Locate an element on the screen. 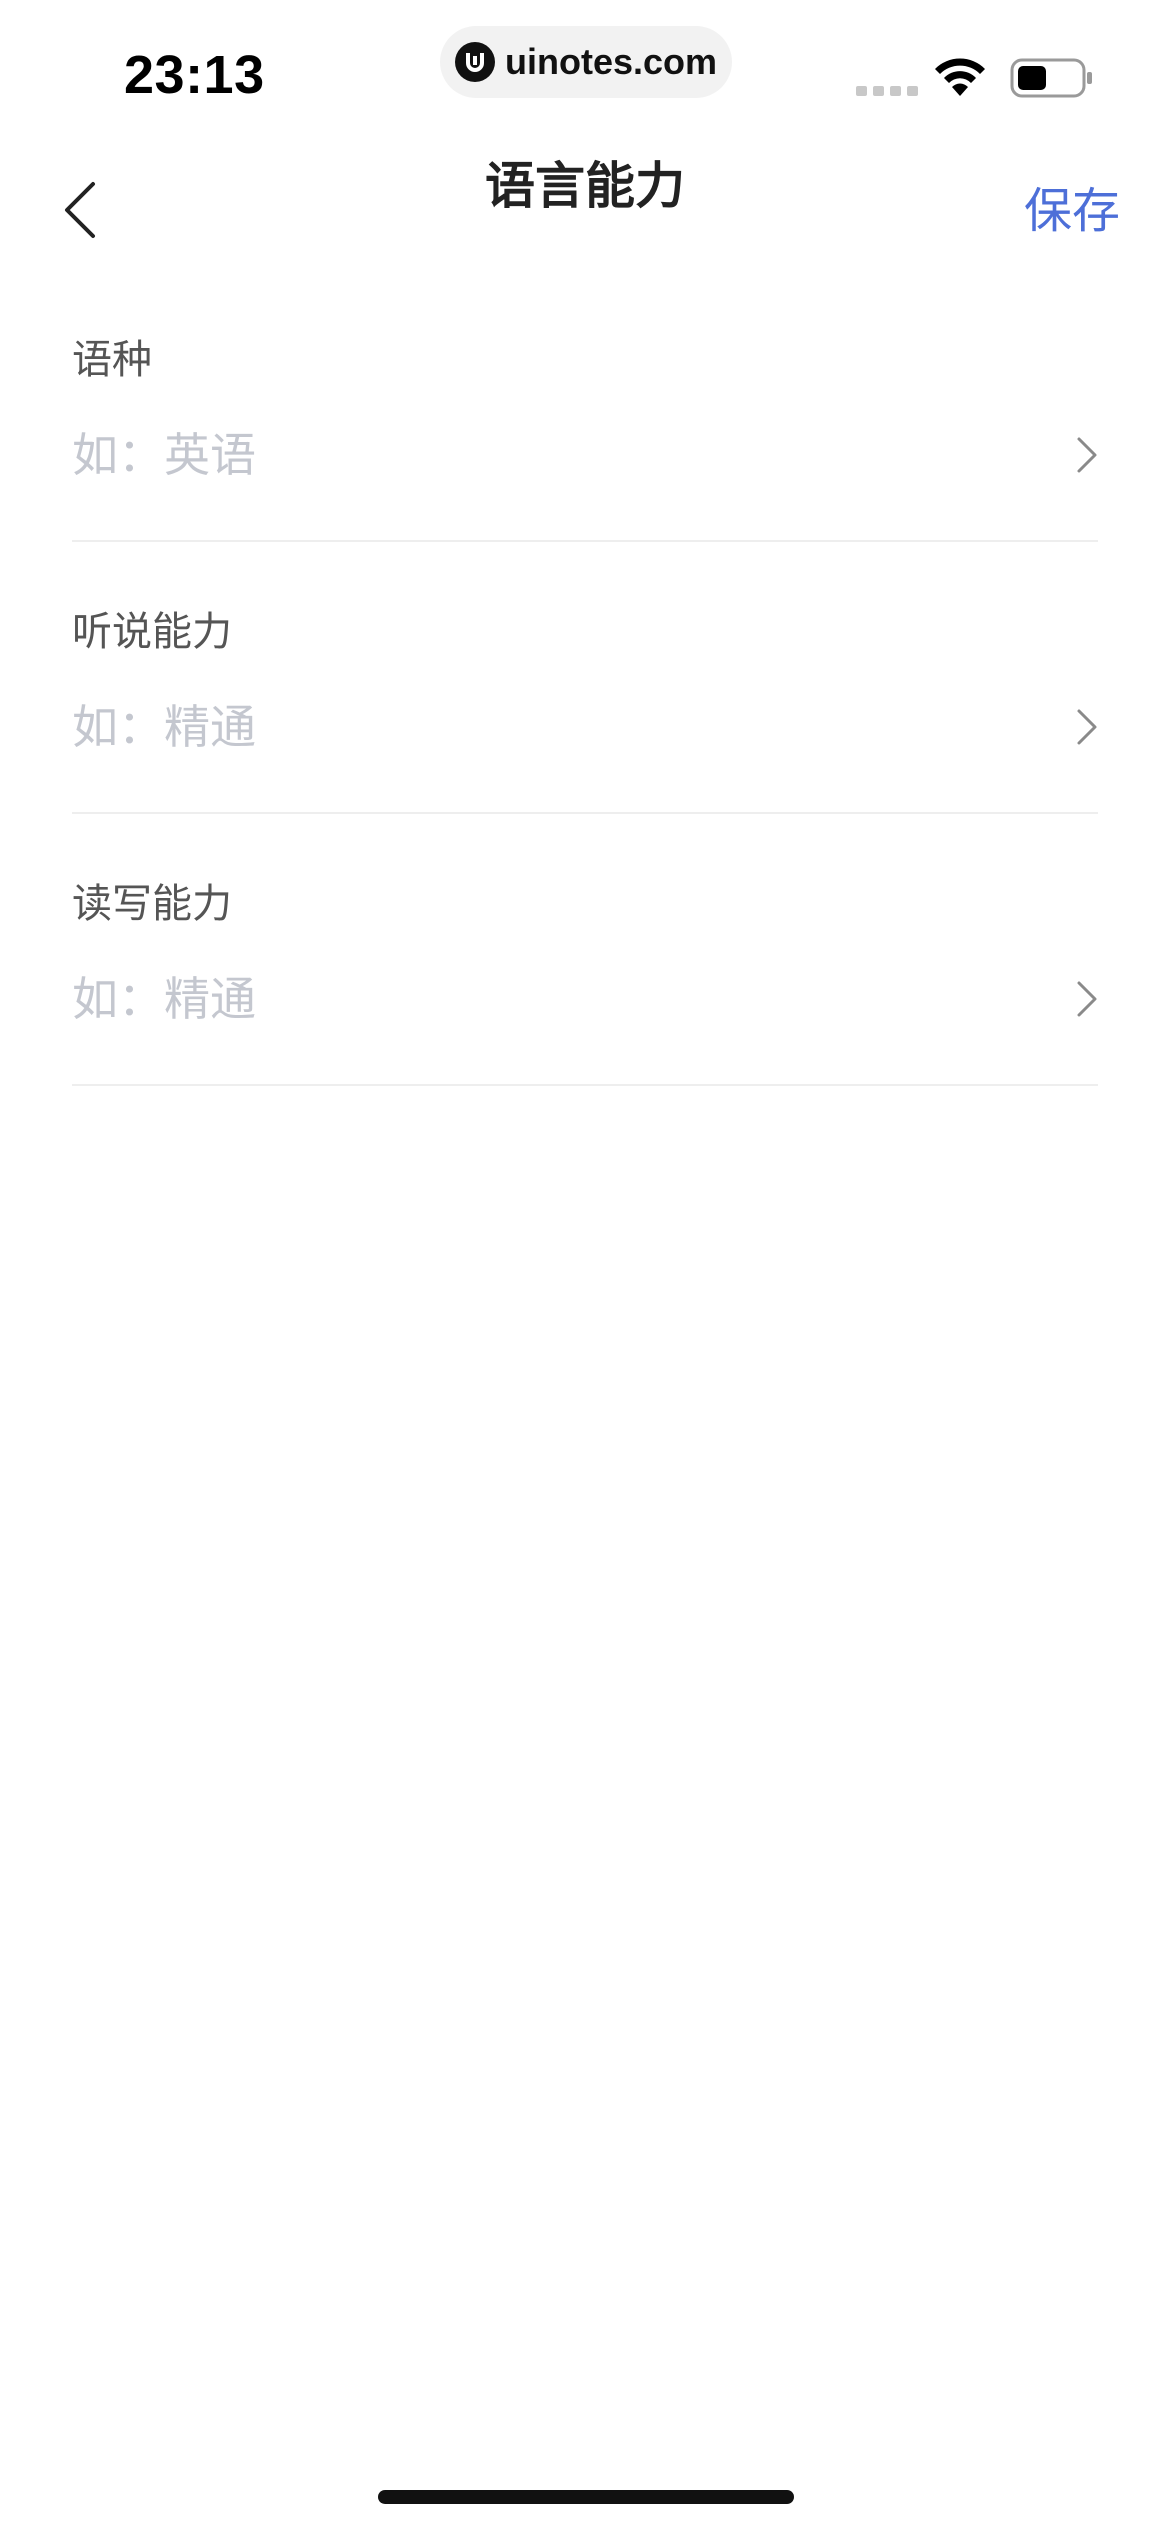  field-label: 听说能力 is located at coordinates (152, 632).